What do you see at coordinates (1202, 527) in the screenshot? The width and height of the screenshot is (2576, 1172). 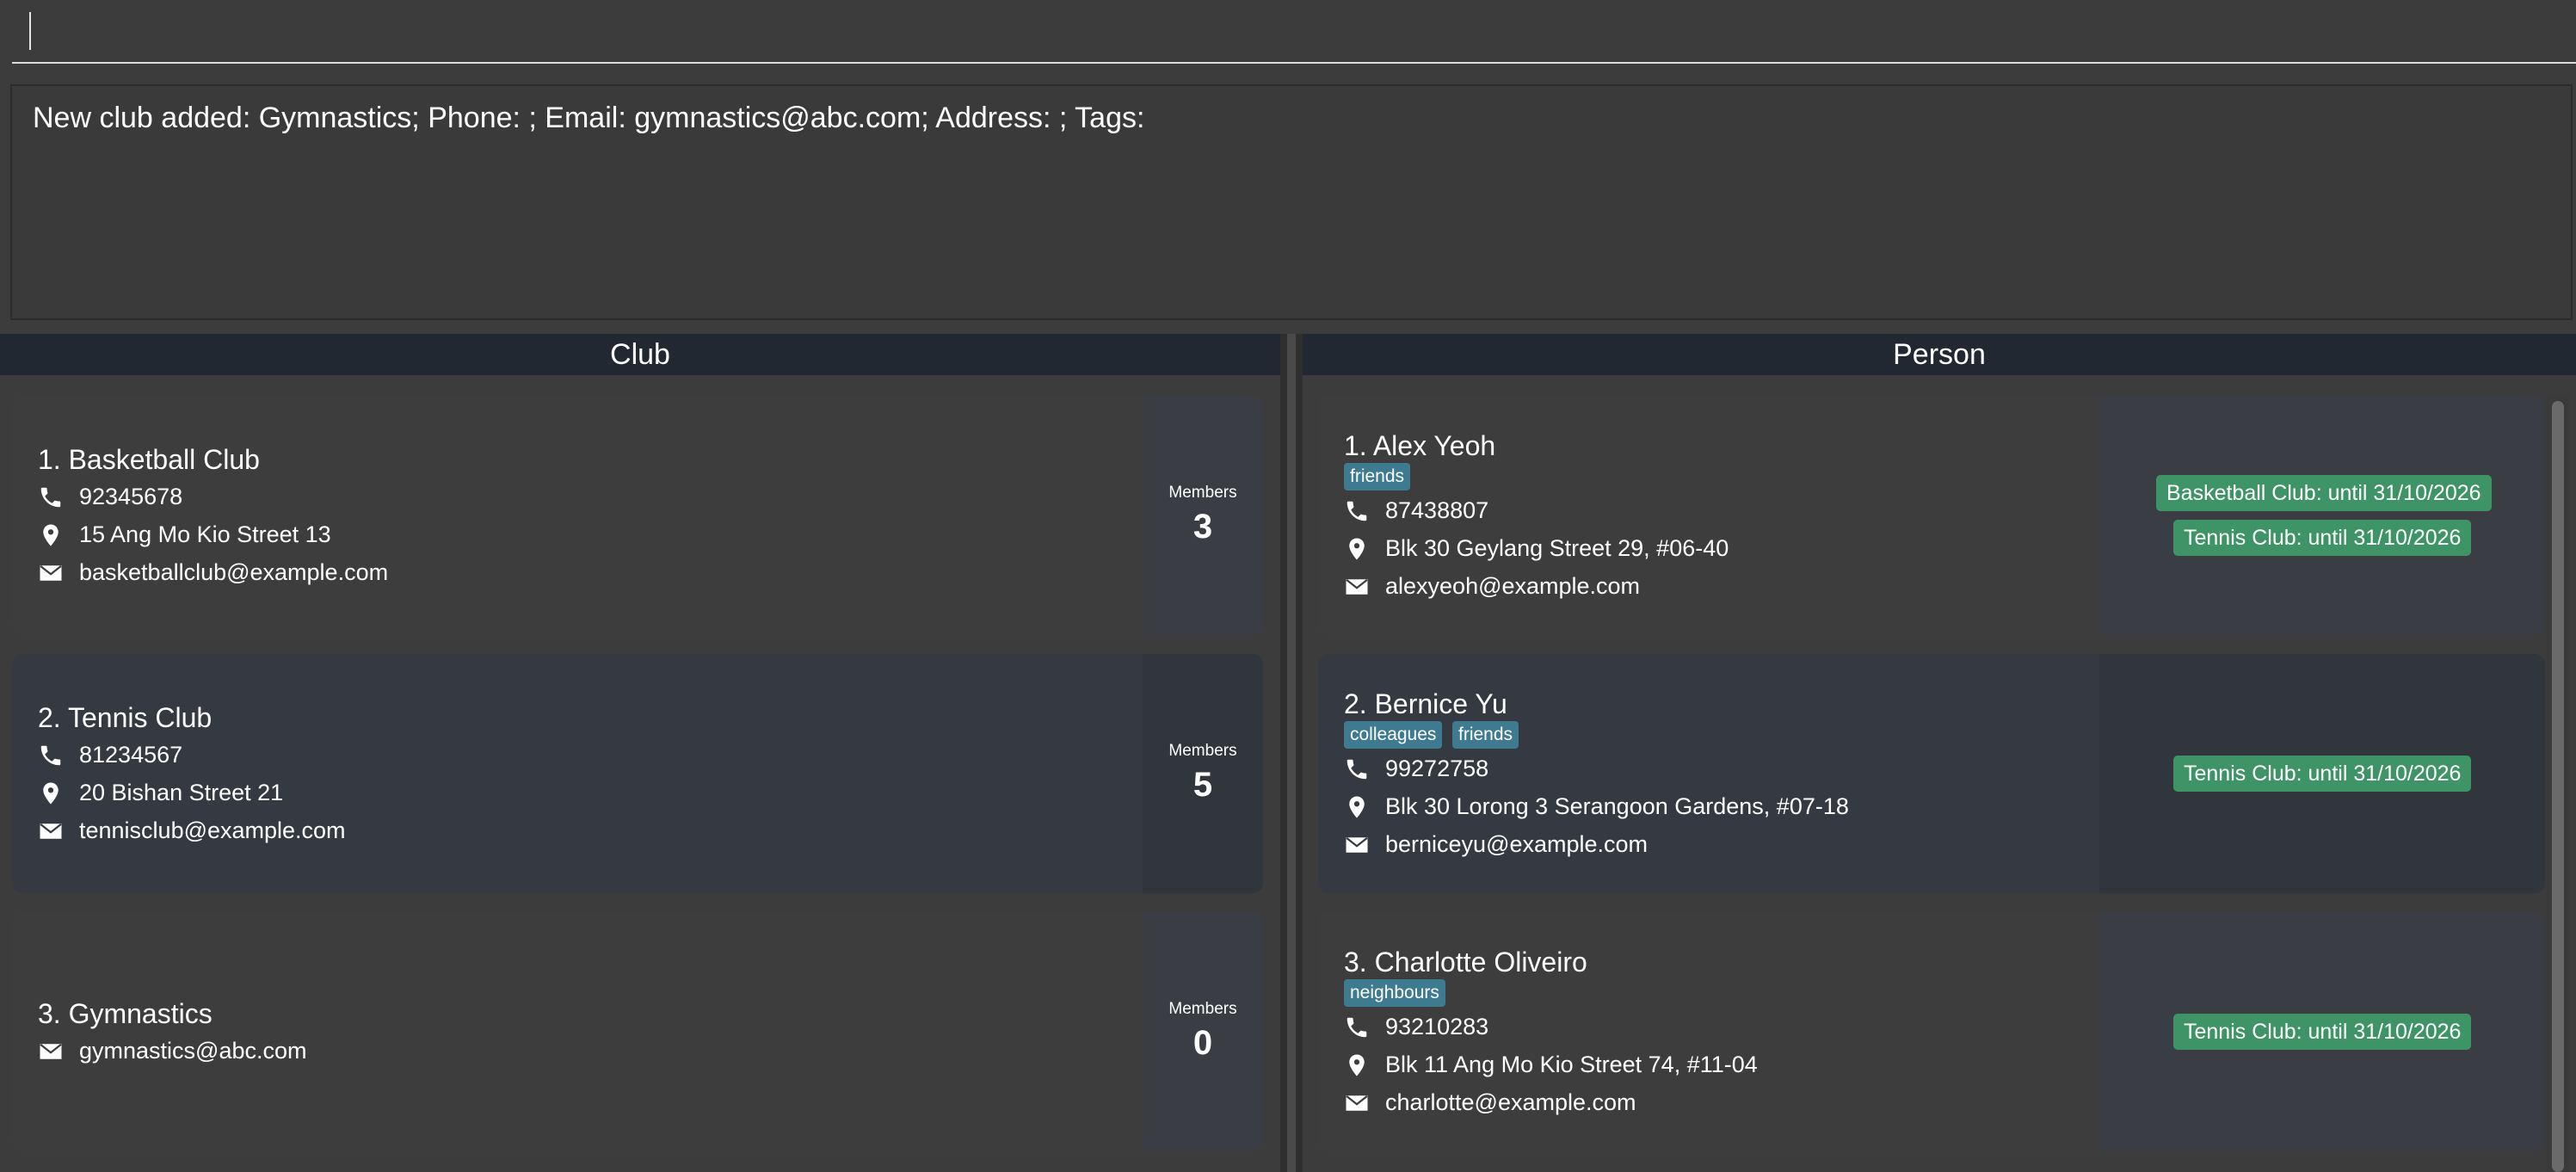 I see `members-count: 3` at bounding box center [1202, 527].